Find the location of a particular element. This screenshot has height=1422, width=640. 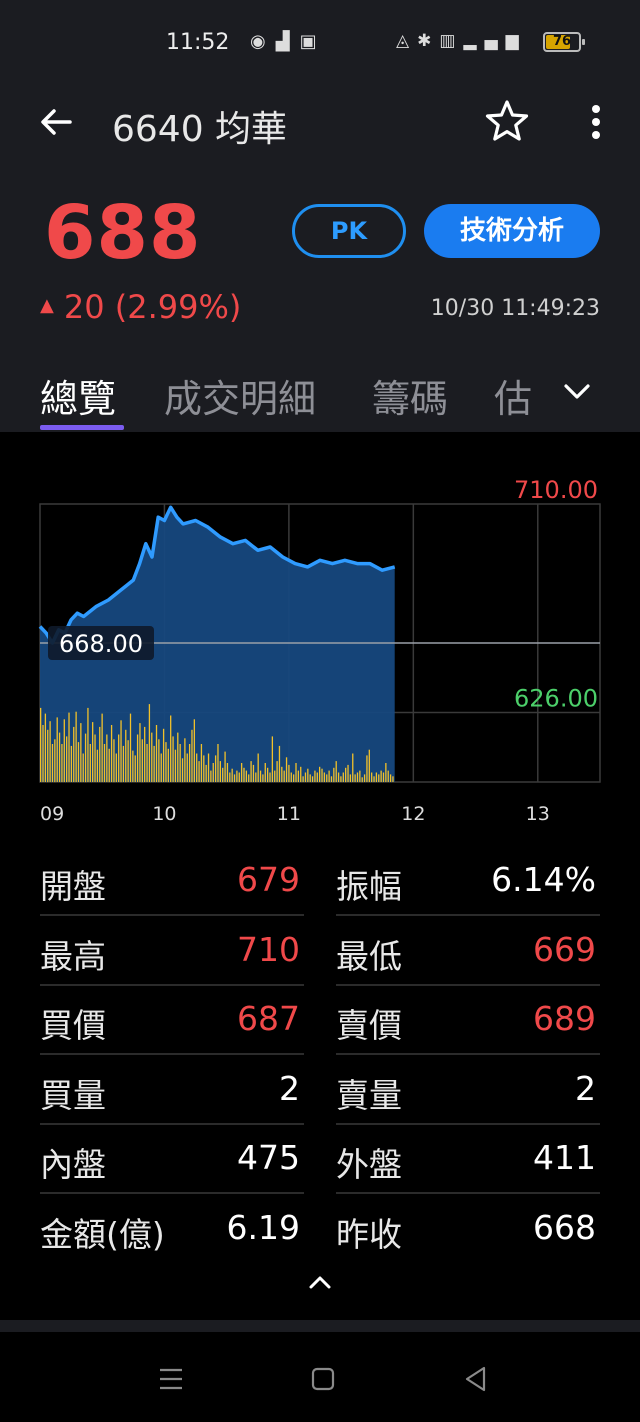

stat-value: 679 is located at coordinates (268, 879).